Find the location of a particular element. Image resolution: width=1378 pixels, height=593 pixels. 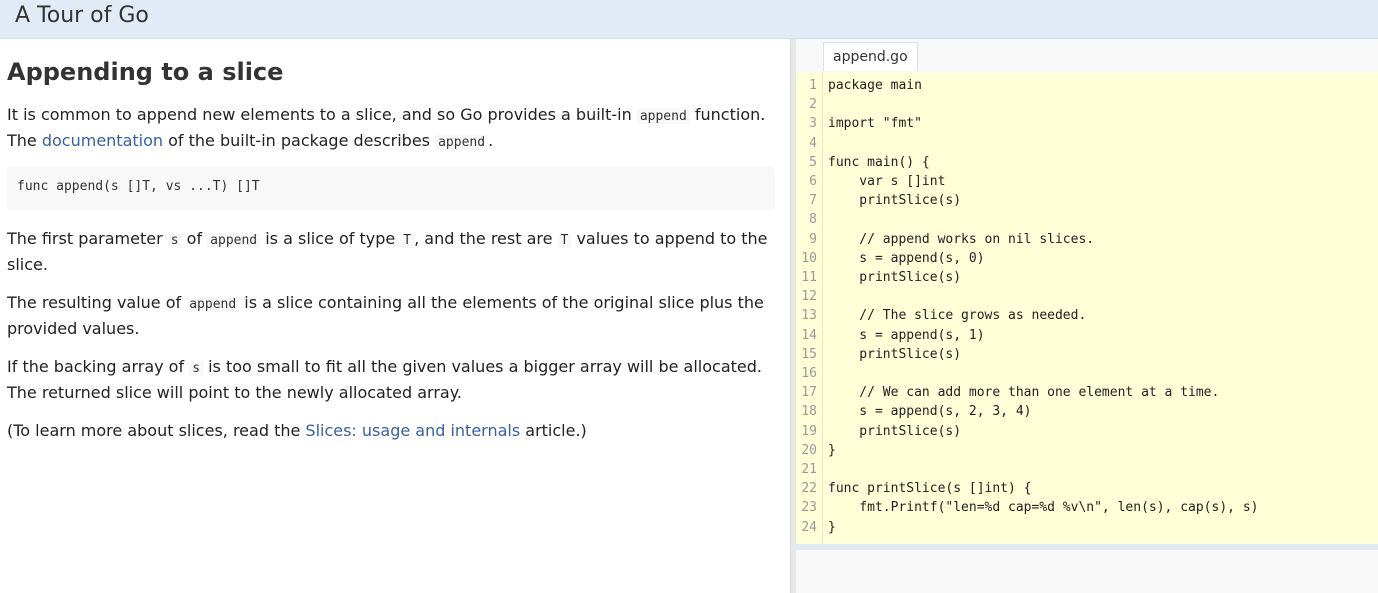

code-line: var s []int is located at coordinates (886, 181).